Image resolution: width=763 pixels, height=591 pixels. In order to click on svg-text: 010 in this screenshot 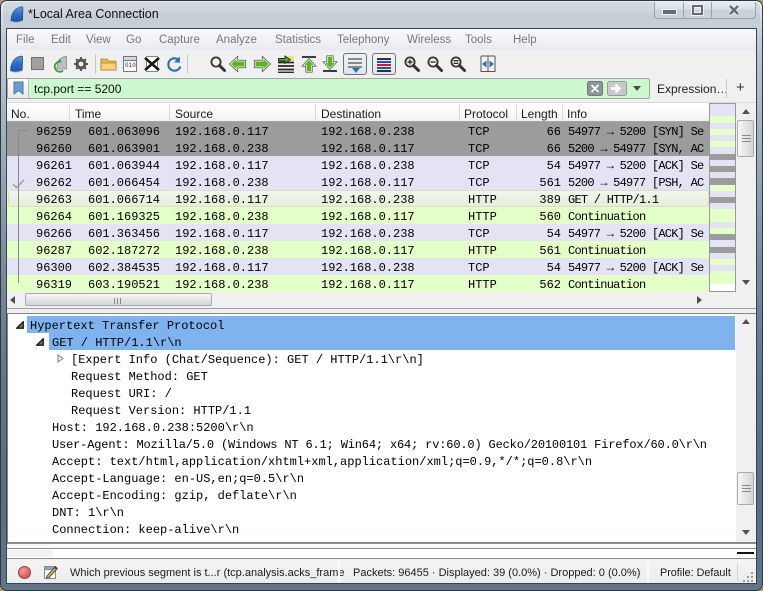, I will do `click(130, 65)`.